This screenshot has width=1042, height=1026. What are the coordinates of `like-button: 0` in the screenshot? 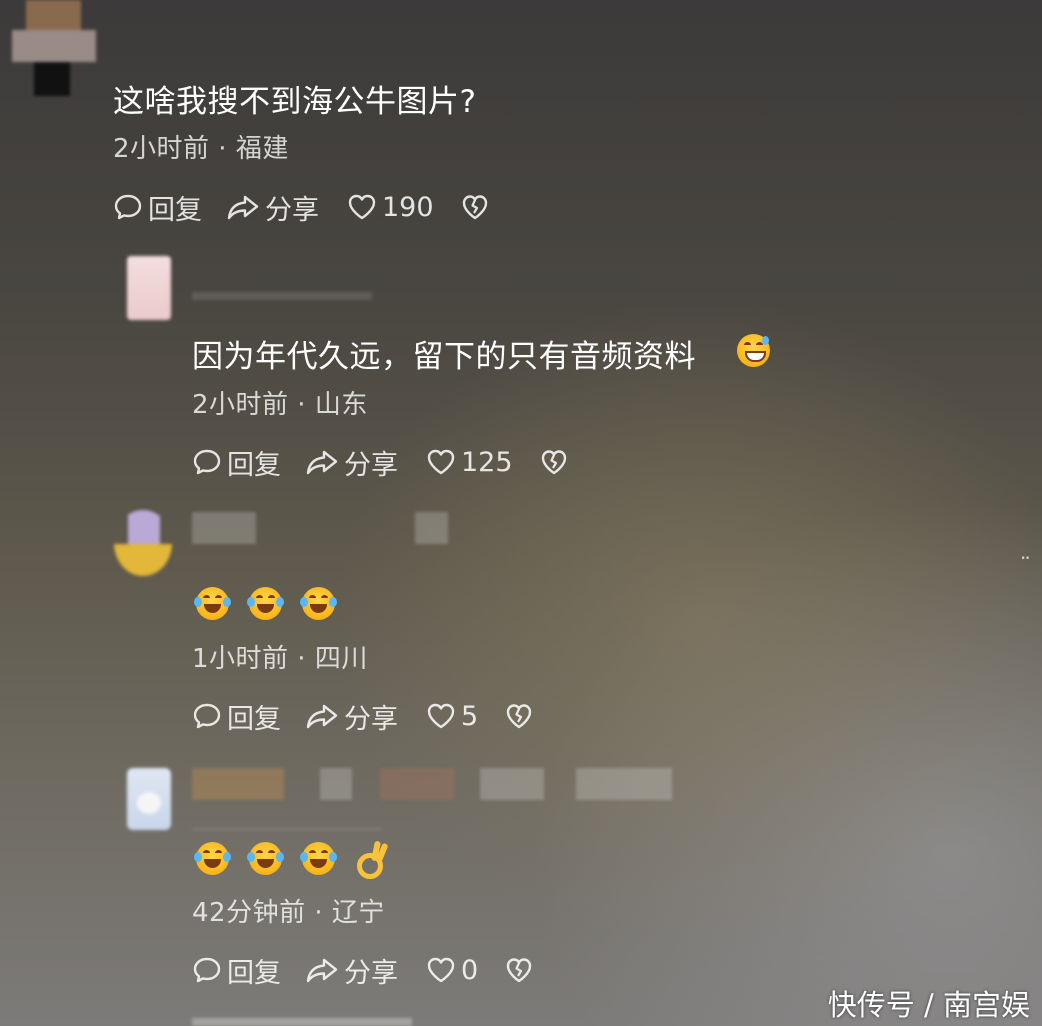 It's located at (452, 970).